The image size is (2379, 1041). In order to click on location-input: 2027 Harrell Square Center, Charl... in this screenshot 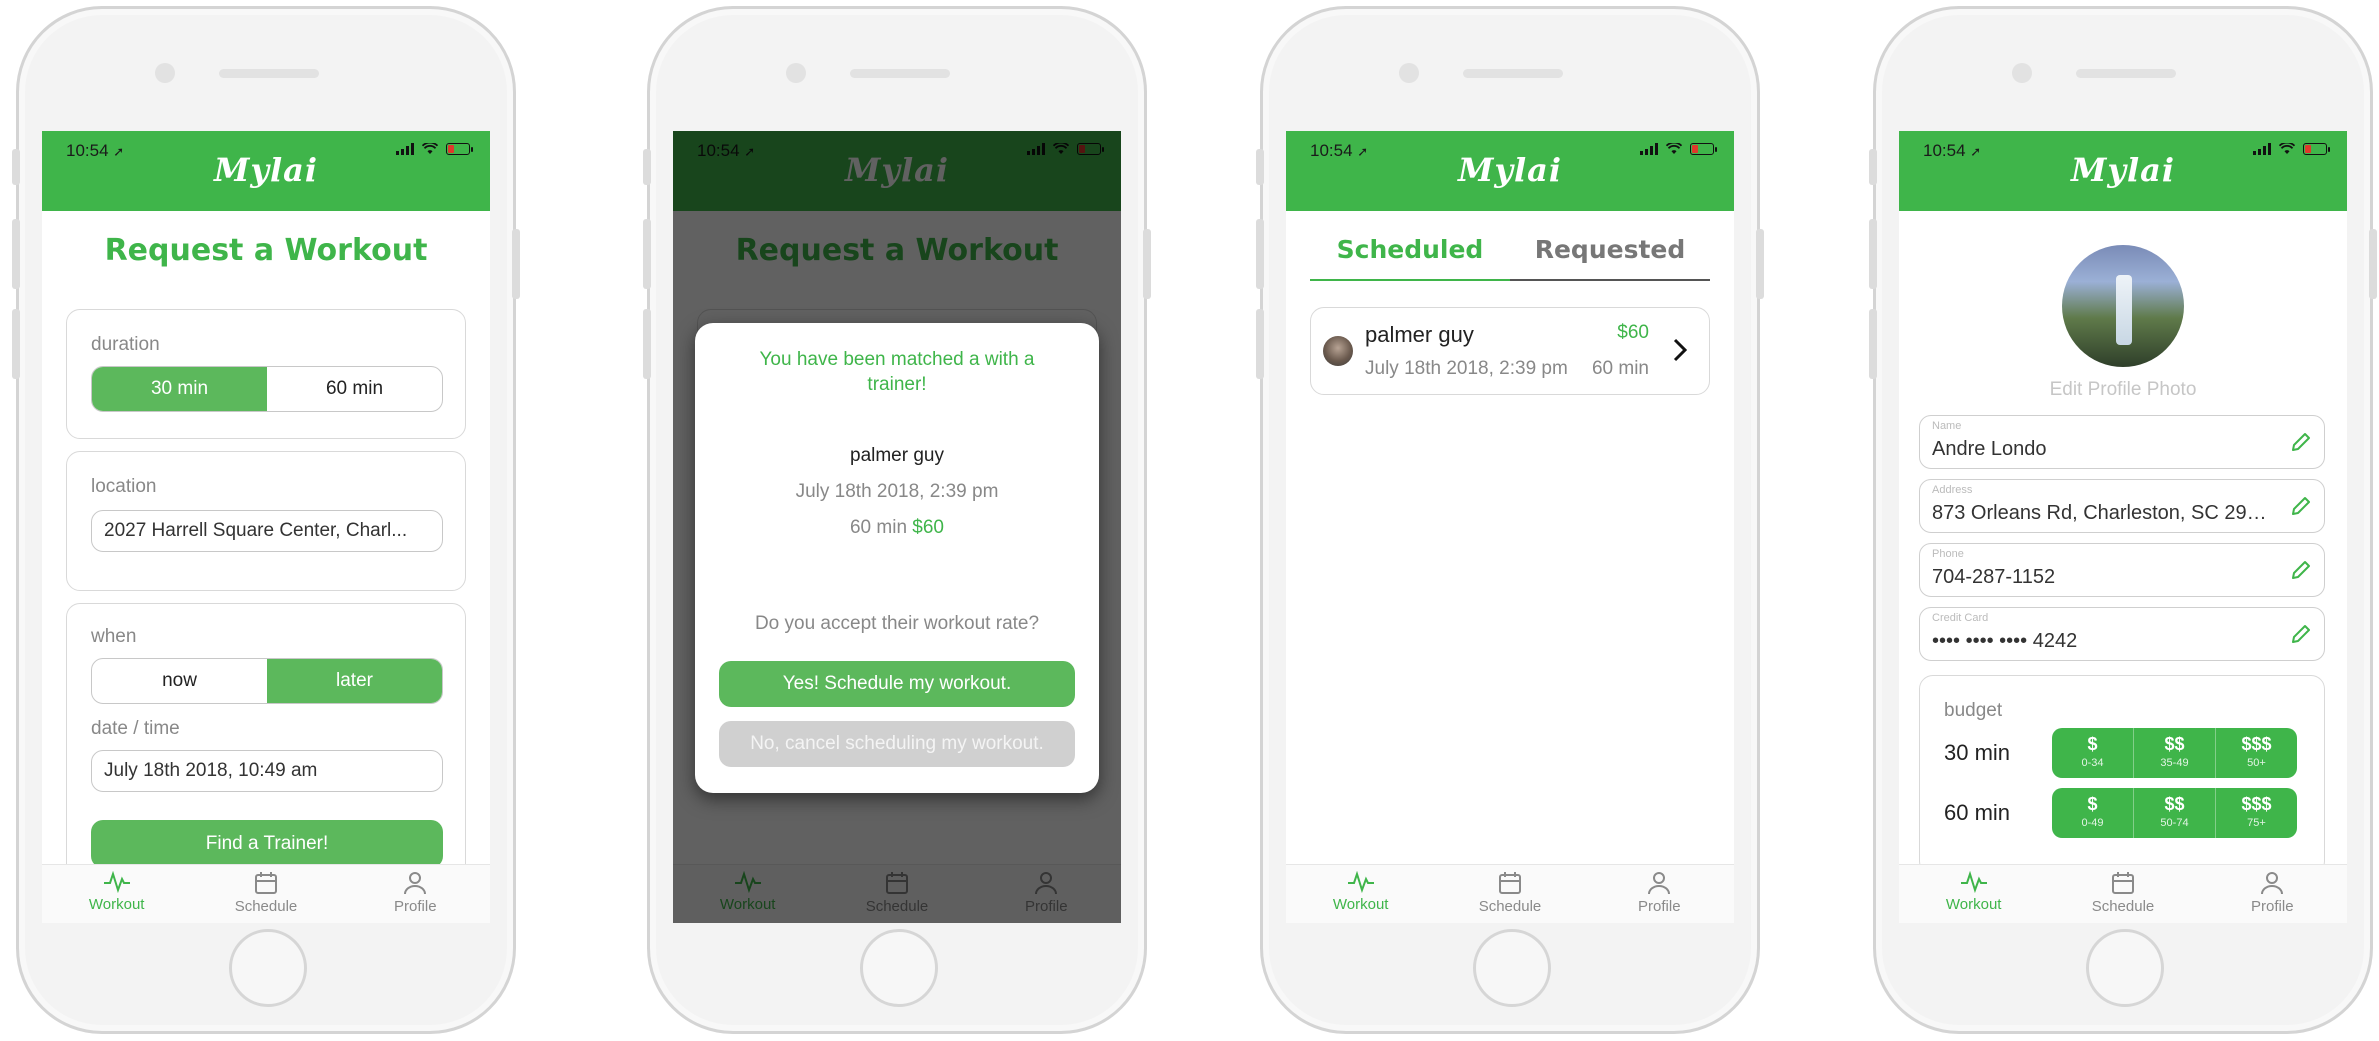, I will do `click(267, 531)`.